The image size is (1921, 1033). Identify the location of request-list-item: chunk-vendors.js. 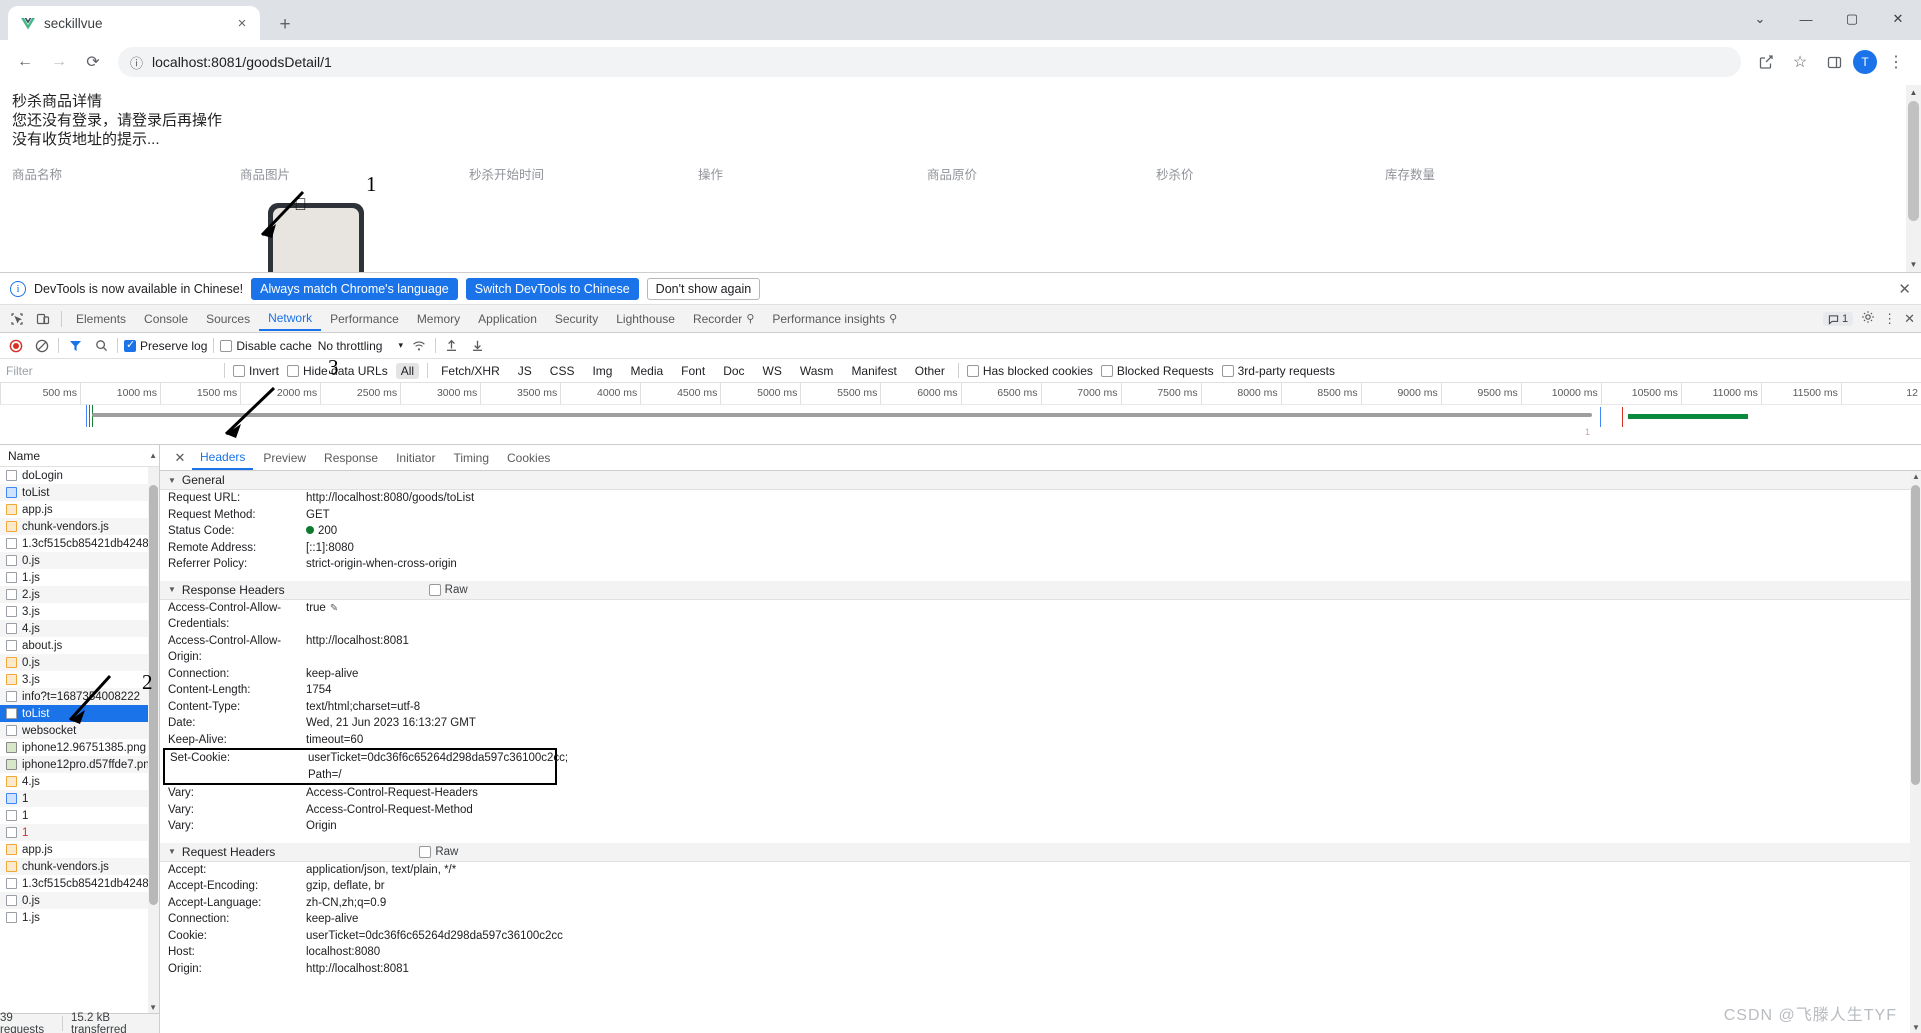
(79, 526).